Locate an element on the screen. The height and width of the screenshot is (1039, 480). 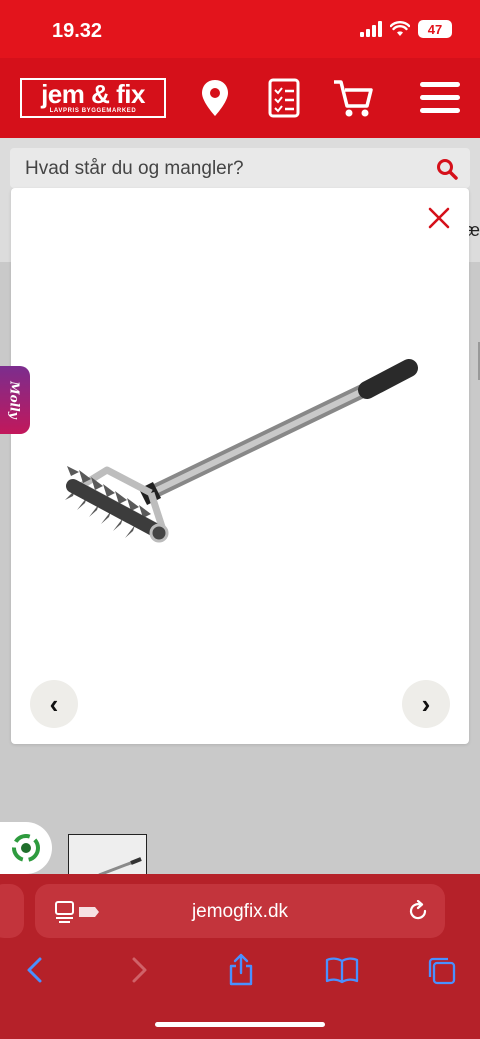
signal-icon is located at coordinates (371, 29).